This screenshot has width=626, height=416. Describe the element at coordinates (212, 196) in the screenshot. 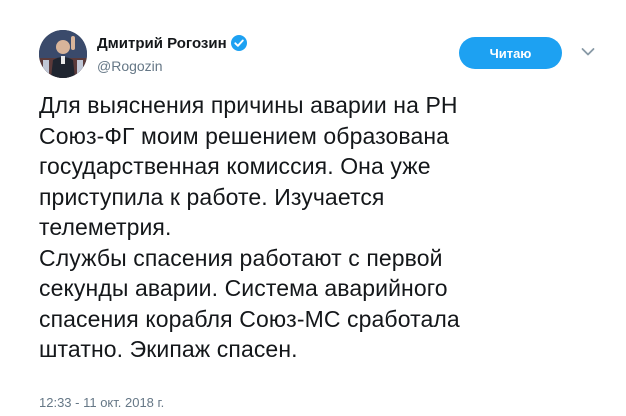

I see `tweet-text-line: приступила к работе. Изучается` at that location.